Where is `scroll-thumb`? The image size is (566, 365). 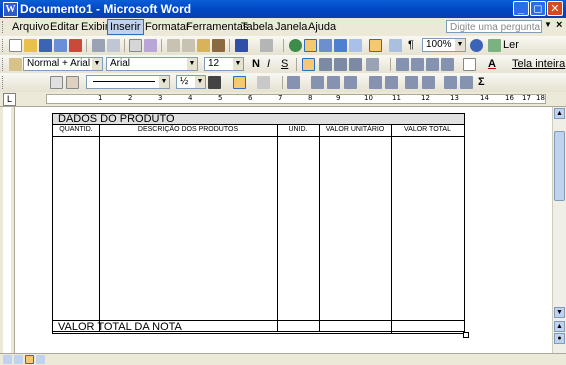 scroll-thumb is located at coordinates (559, 166).